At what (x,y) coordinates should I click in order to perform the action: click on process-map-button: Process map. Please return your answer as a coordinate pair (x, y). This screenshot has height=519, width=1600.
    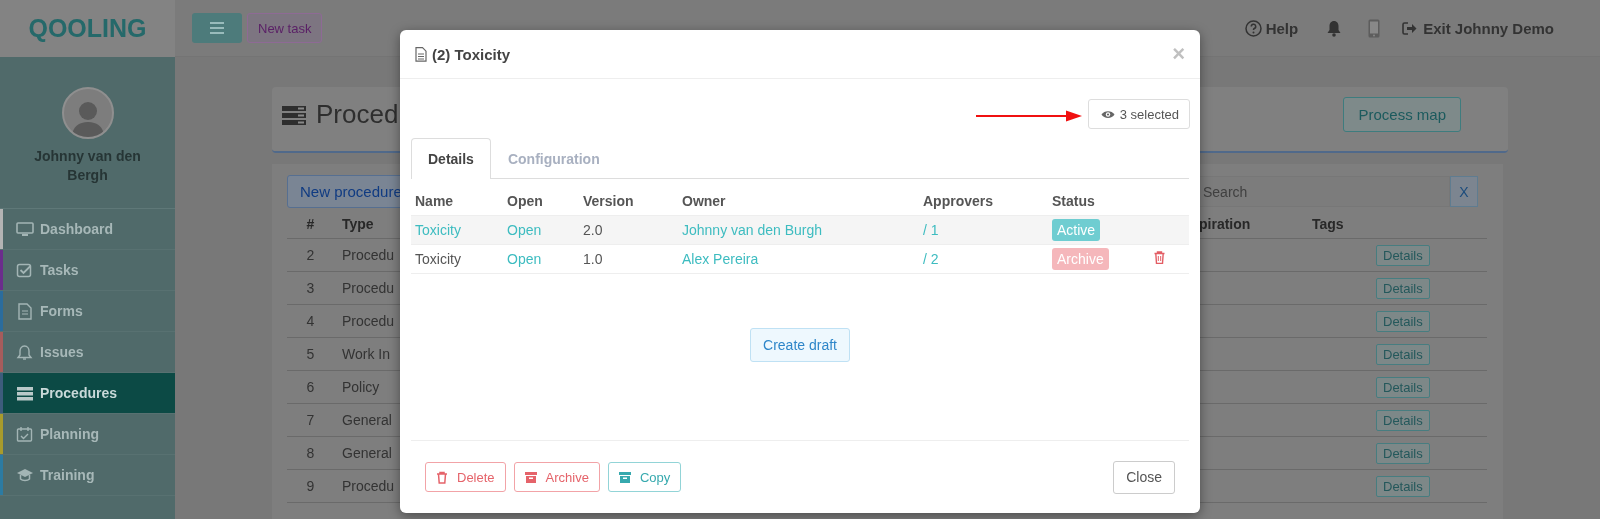
    Looking at the image, I should click on (1402, 114).